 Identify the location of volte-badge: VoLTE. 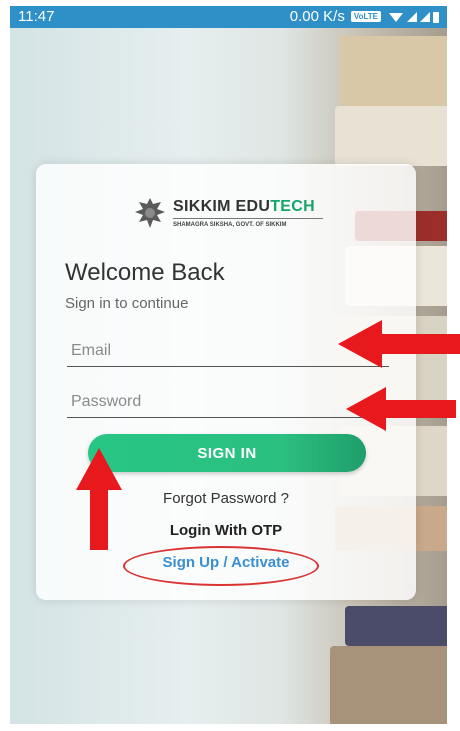
(365, 16).